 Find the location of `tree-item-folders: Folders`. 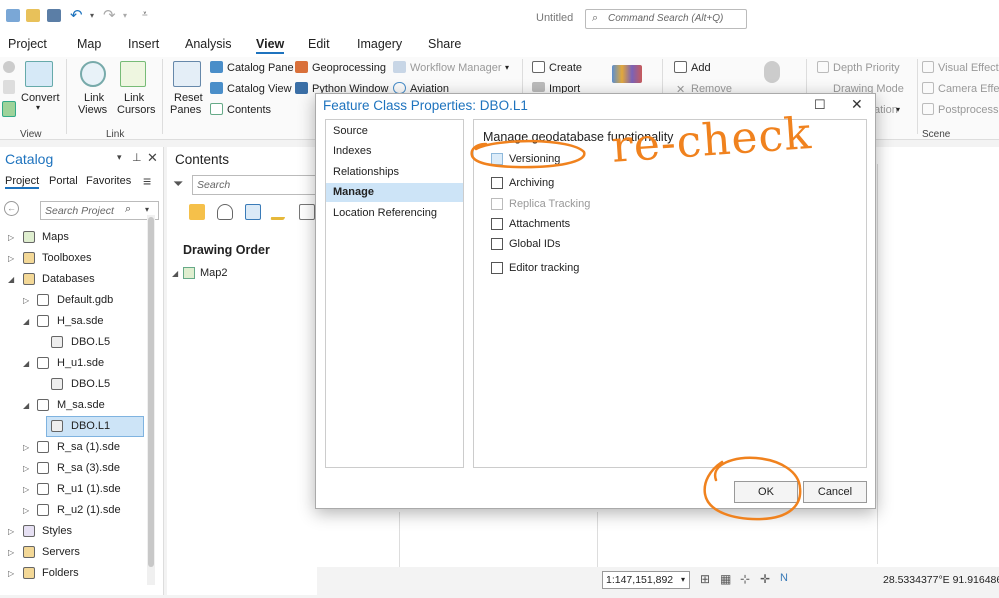

tree-item-folders: Folders is located at coordinates (60, 573).